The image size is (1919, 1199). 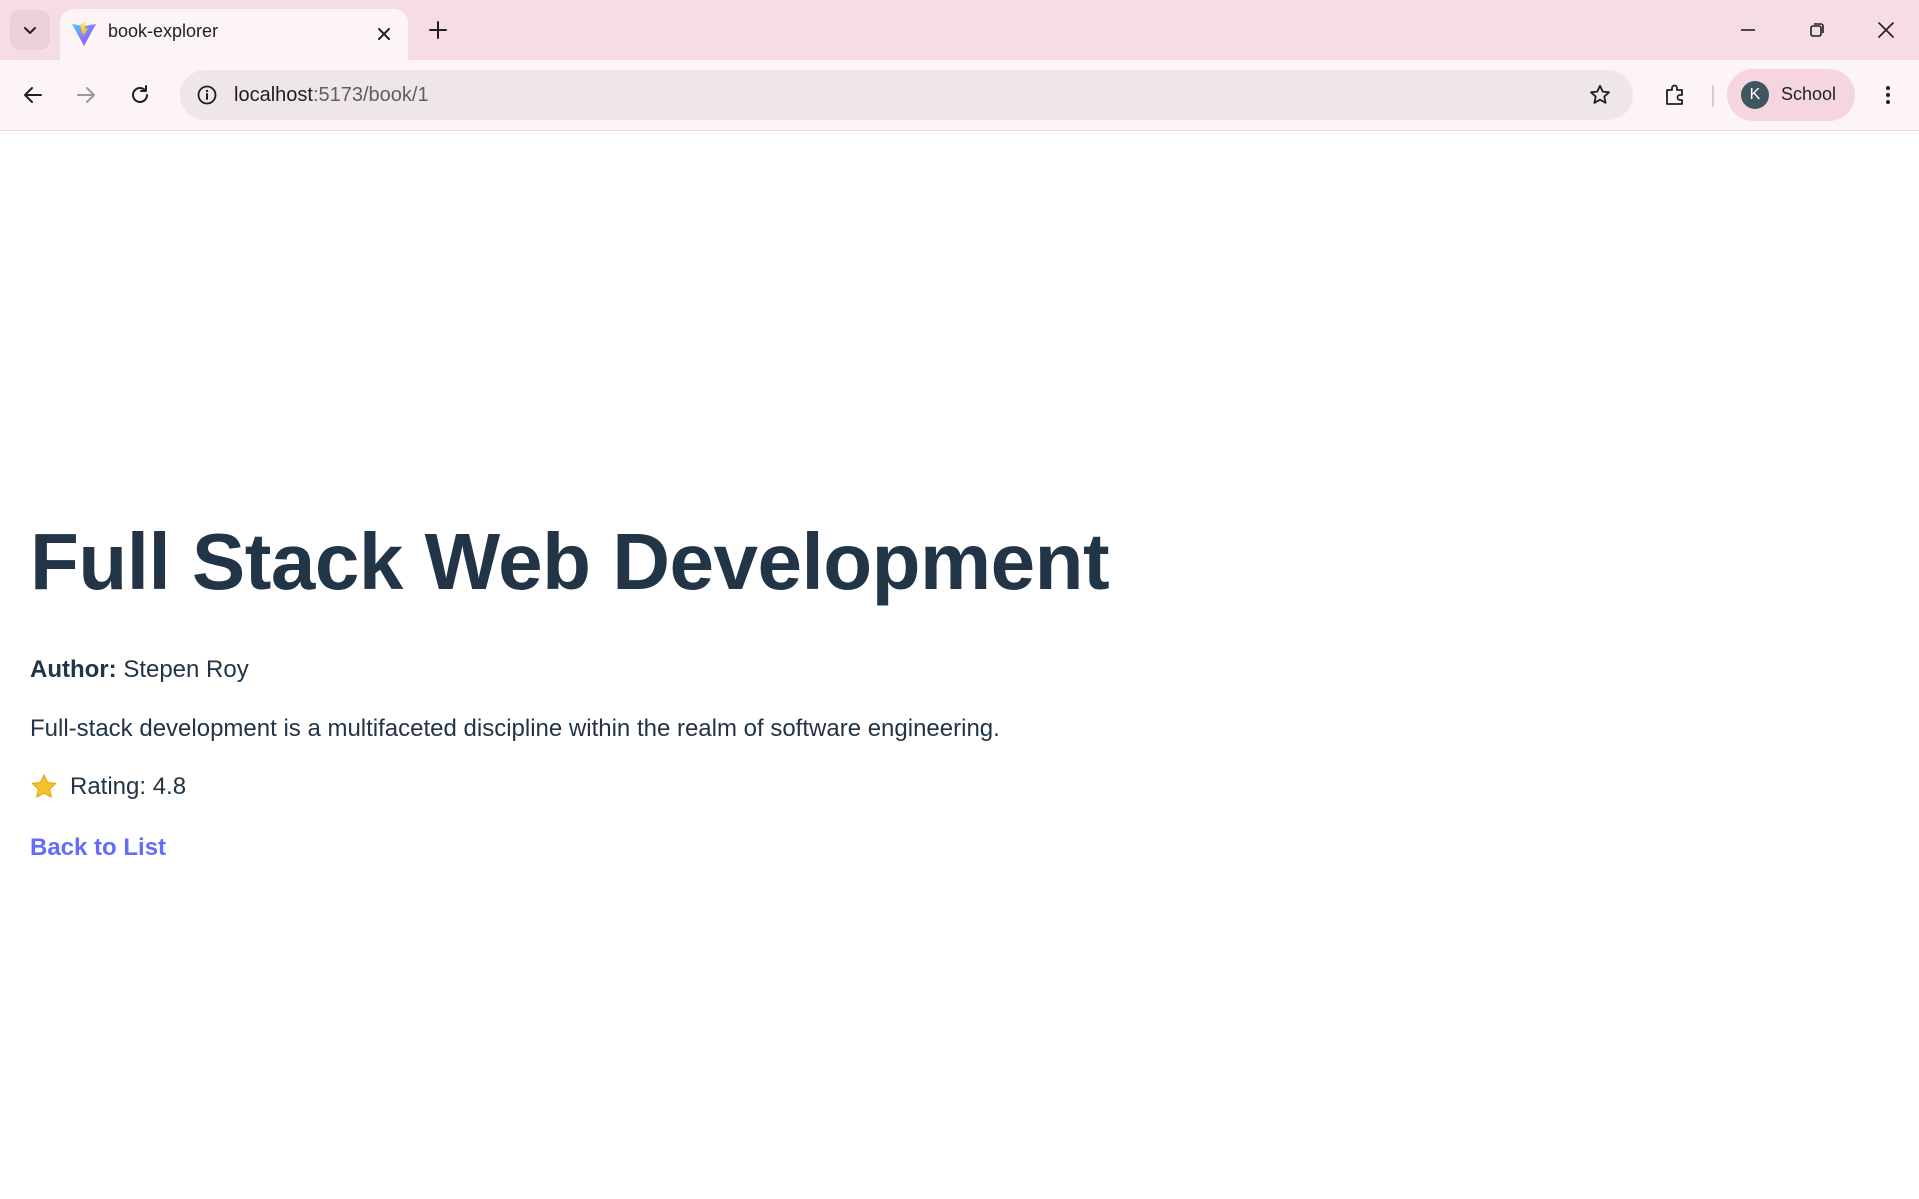 What do you see at coordinates (570, 561) in the screenshot?
I see `book-title: Full Stack Web Development` at bounding box center [570, 561].